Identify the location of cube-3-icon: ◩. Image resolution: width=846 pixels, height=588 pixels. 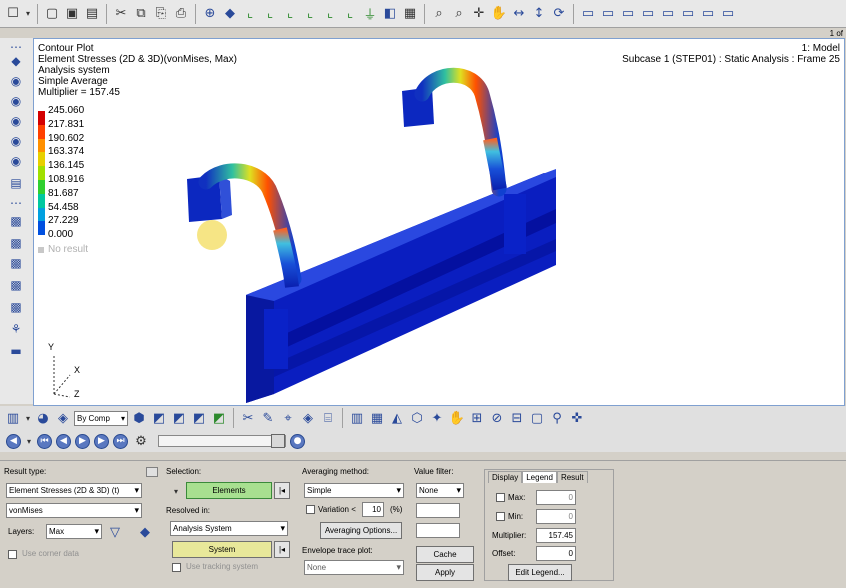
(199, 418).